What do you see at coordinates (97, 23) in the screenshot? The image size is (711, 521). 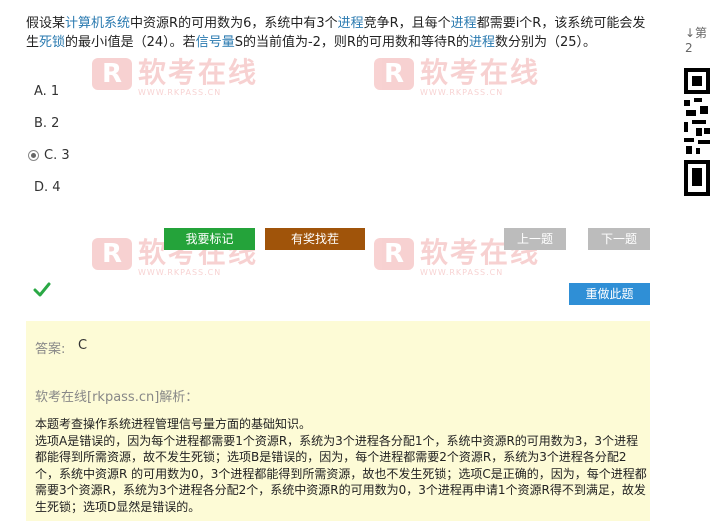 I see `question-keyword-link: 计算机系统` at bounding box center [97, 23].